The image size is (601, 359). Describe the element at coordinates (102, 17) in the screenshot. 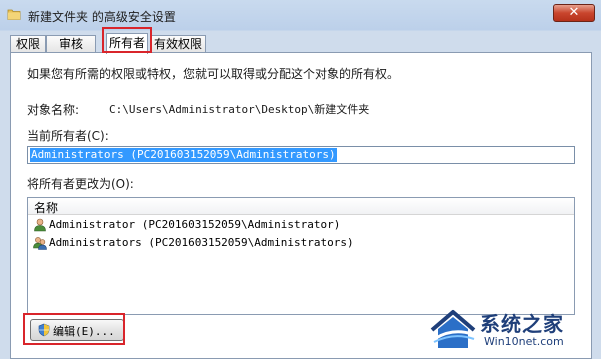

I see `window-title: 新建文件夹 的高级安全设置` at that location.